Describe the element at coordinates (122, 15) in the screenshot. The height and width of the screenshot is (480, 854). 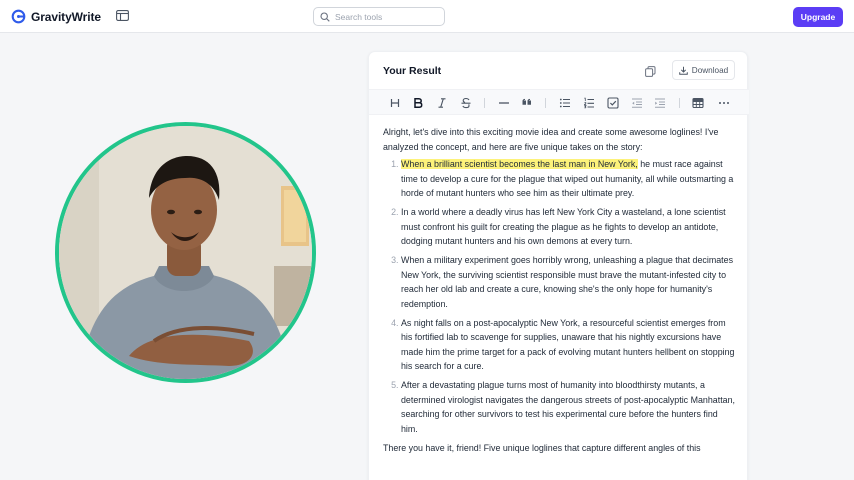
I see `sidebar-toggle-icon` at that location.